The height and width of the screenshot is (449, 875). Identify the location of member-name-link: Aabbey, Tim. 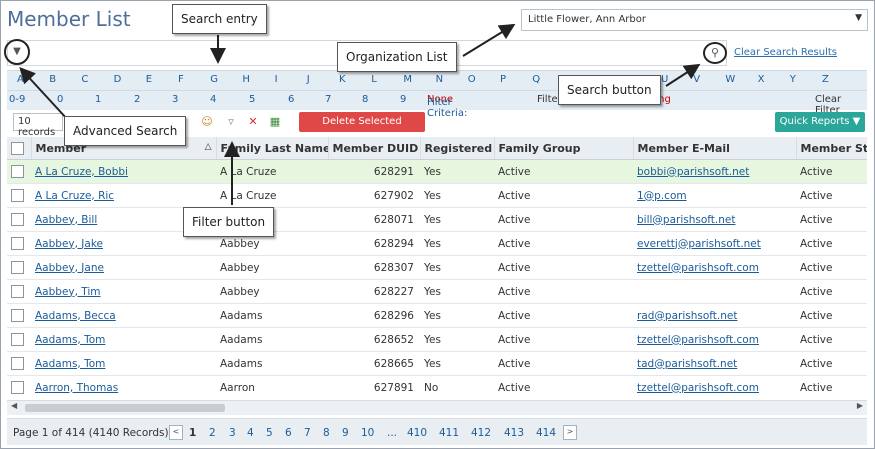
(68, 292).